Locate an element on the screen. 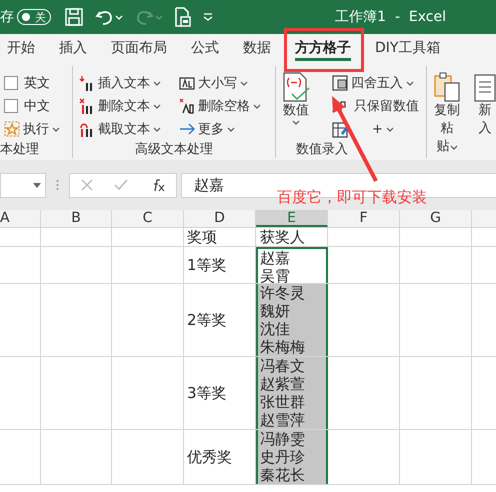 The height and width of the screenshot is (492, 496). edit-grid-icon is located at coordinates (341, 129).